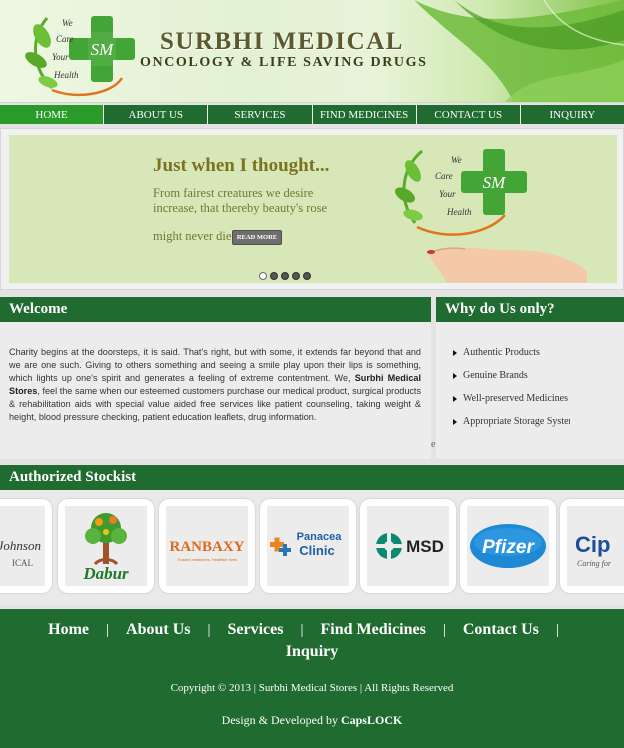  I want to click on footer-link-find-medicines: Find Medicines, so click(373, 629).